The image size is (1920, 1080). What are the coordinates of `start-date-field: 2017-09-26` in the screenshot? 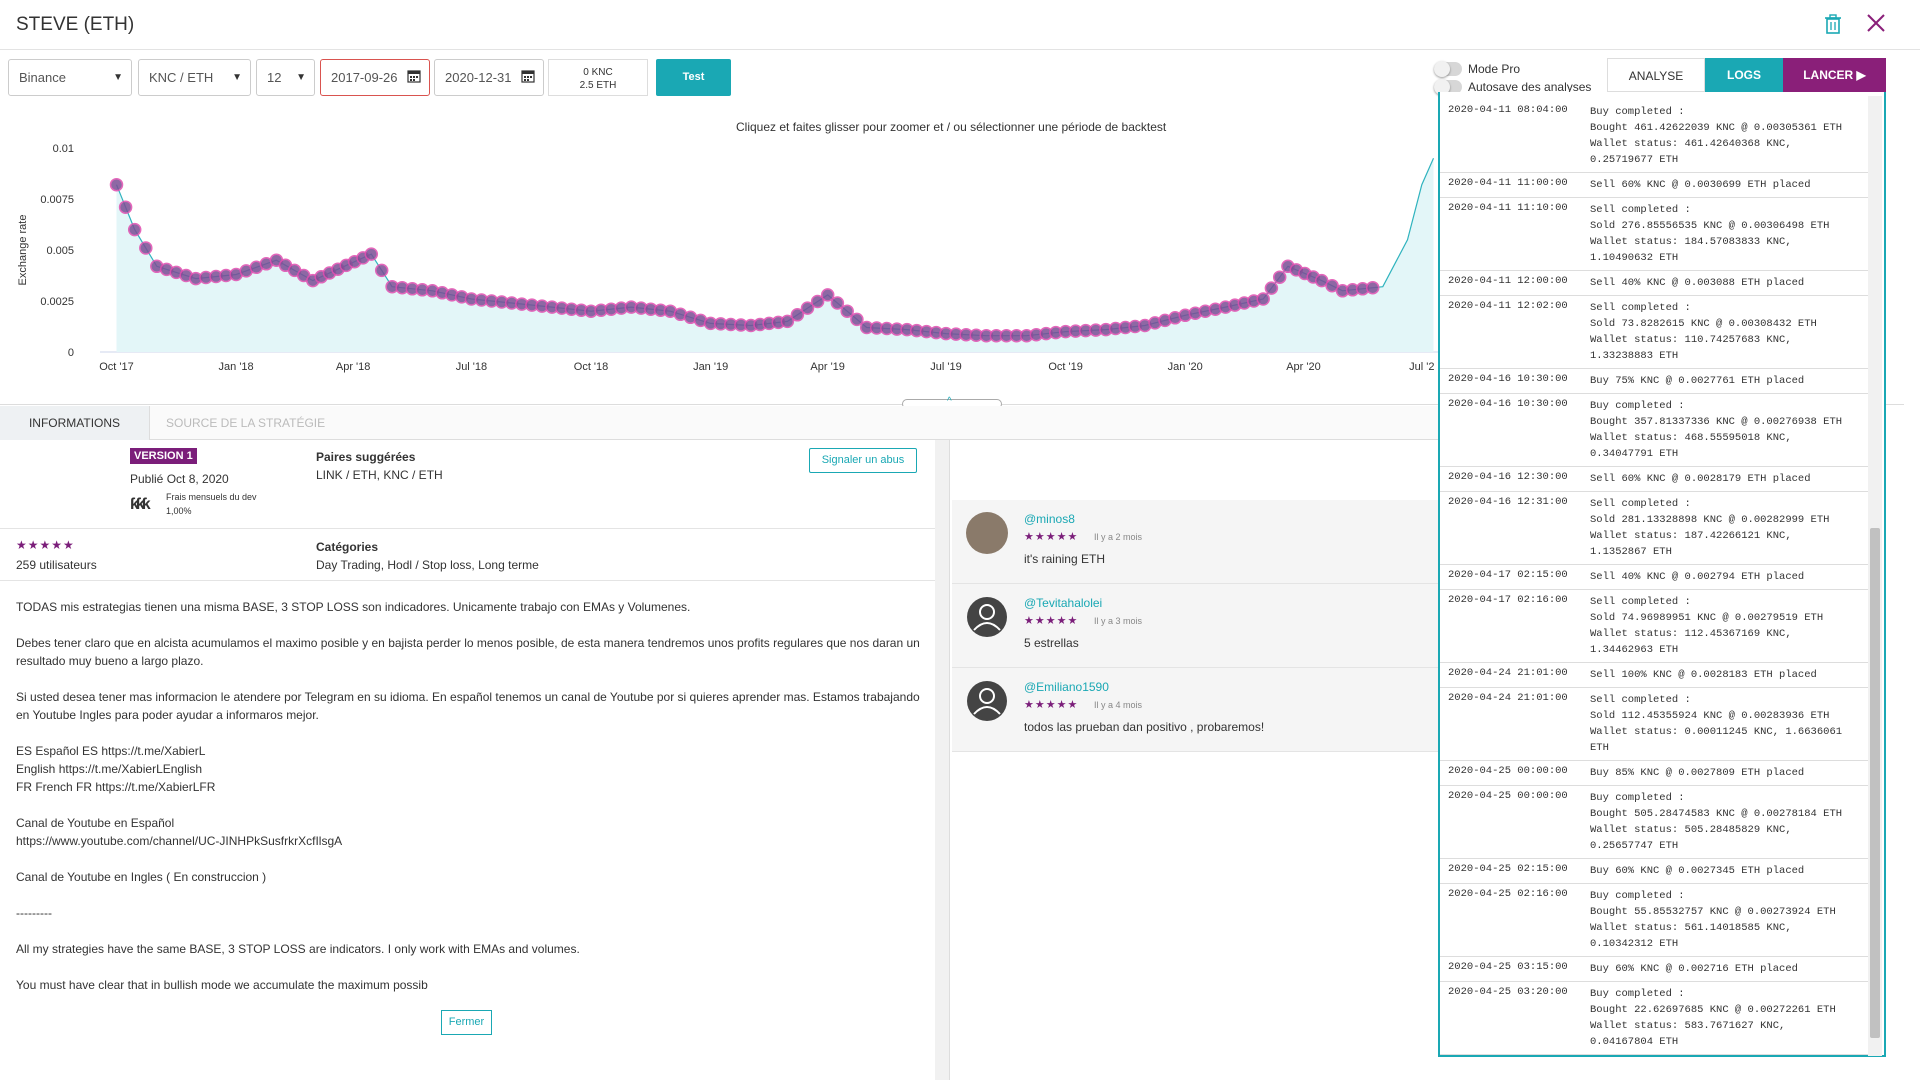 It's located at (375, 77).